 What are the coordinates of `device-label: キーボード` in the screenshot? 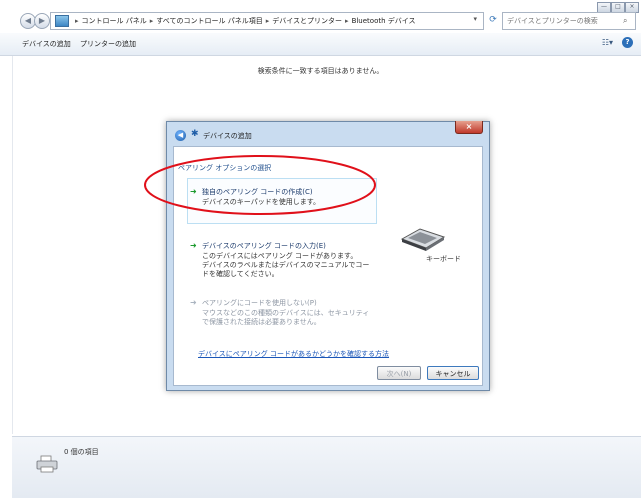 It's located at (443, 259).